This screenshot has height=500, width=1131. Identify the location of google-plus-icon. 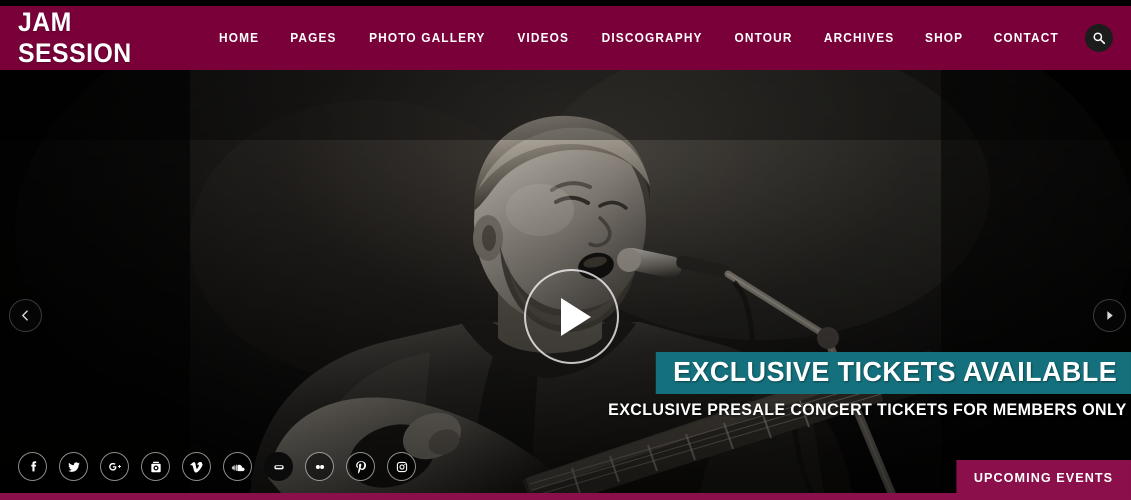
(114, 466).